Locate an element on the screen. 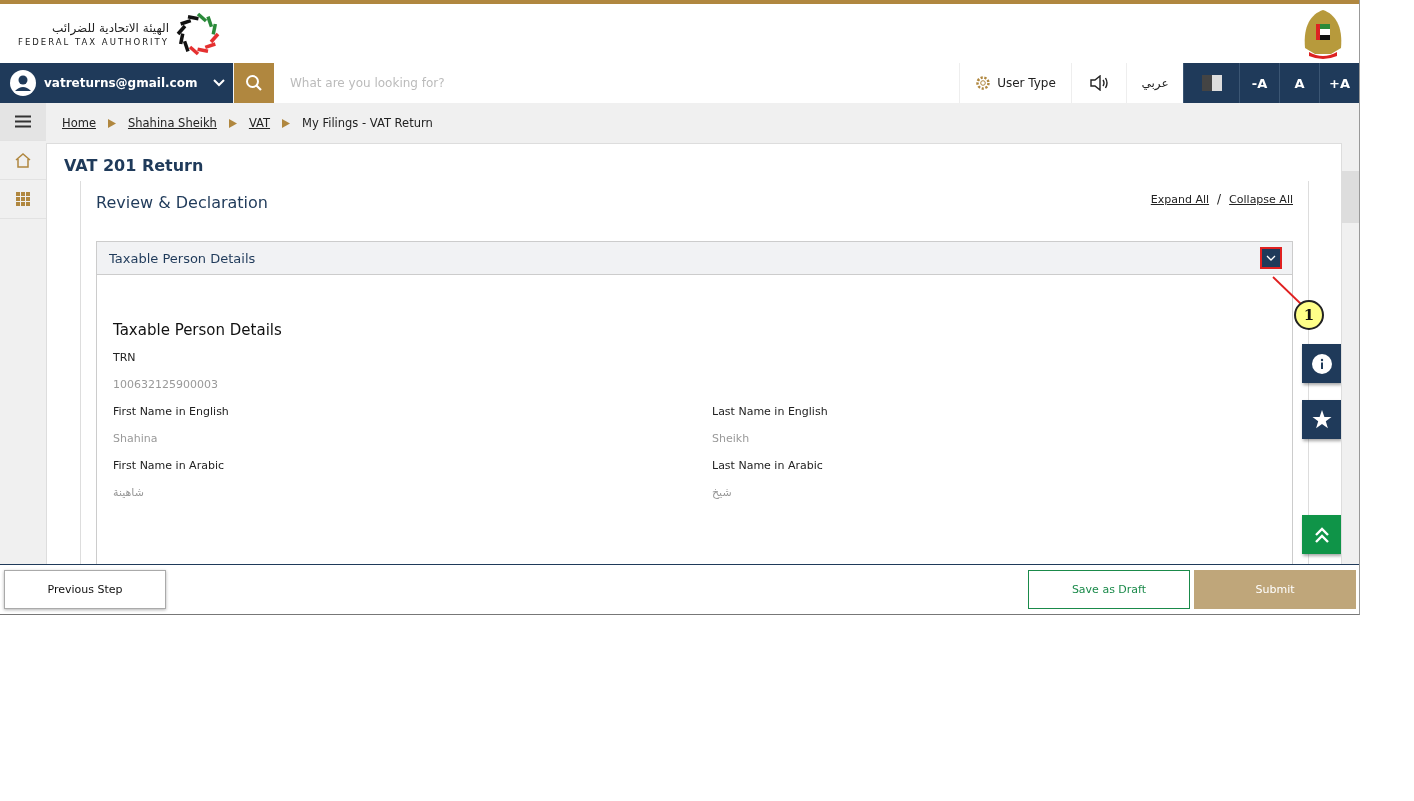  info-icon is located at coordinates (1321, 363).